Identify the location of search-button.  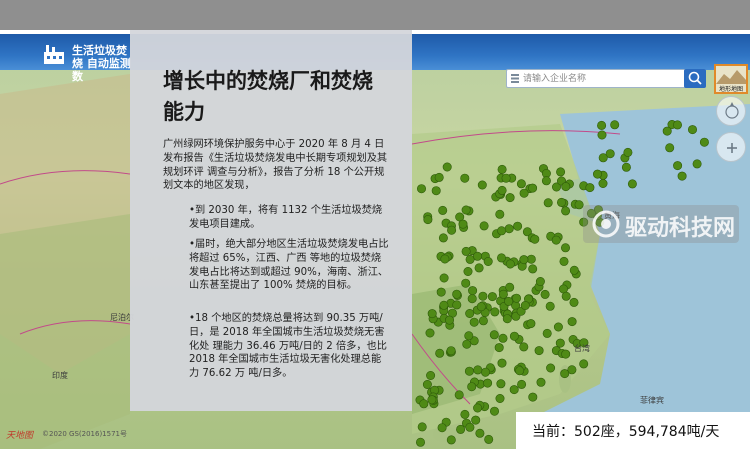
(695, 78).